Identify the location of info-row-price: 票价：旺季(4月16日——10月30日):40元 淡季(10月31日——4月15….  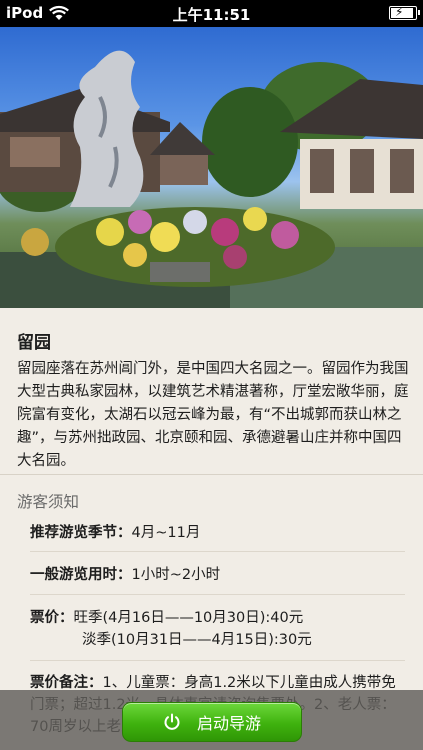
(217, 629).